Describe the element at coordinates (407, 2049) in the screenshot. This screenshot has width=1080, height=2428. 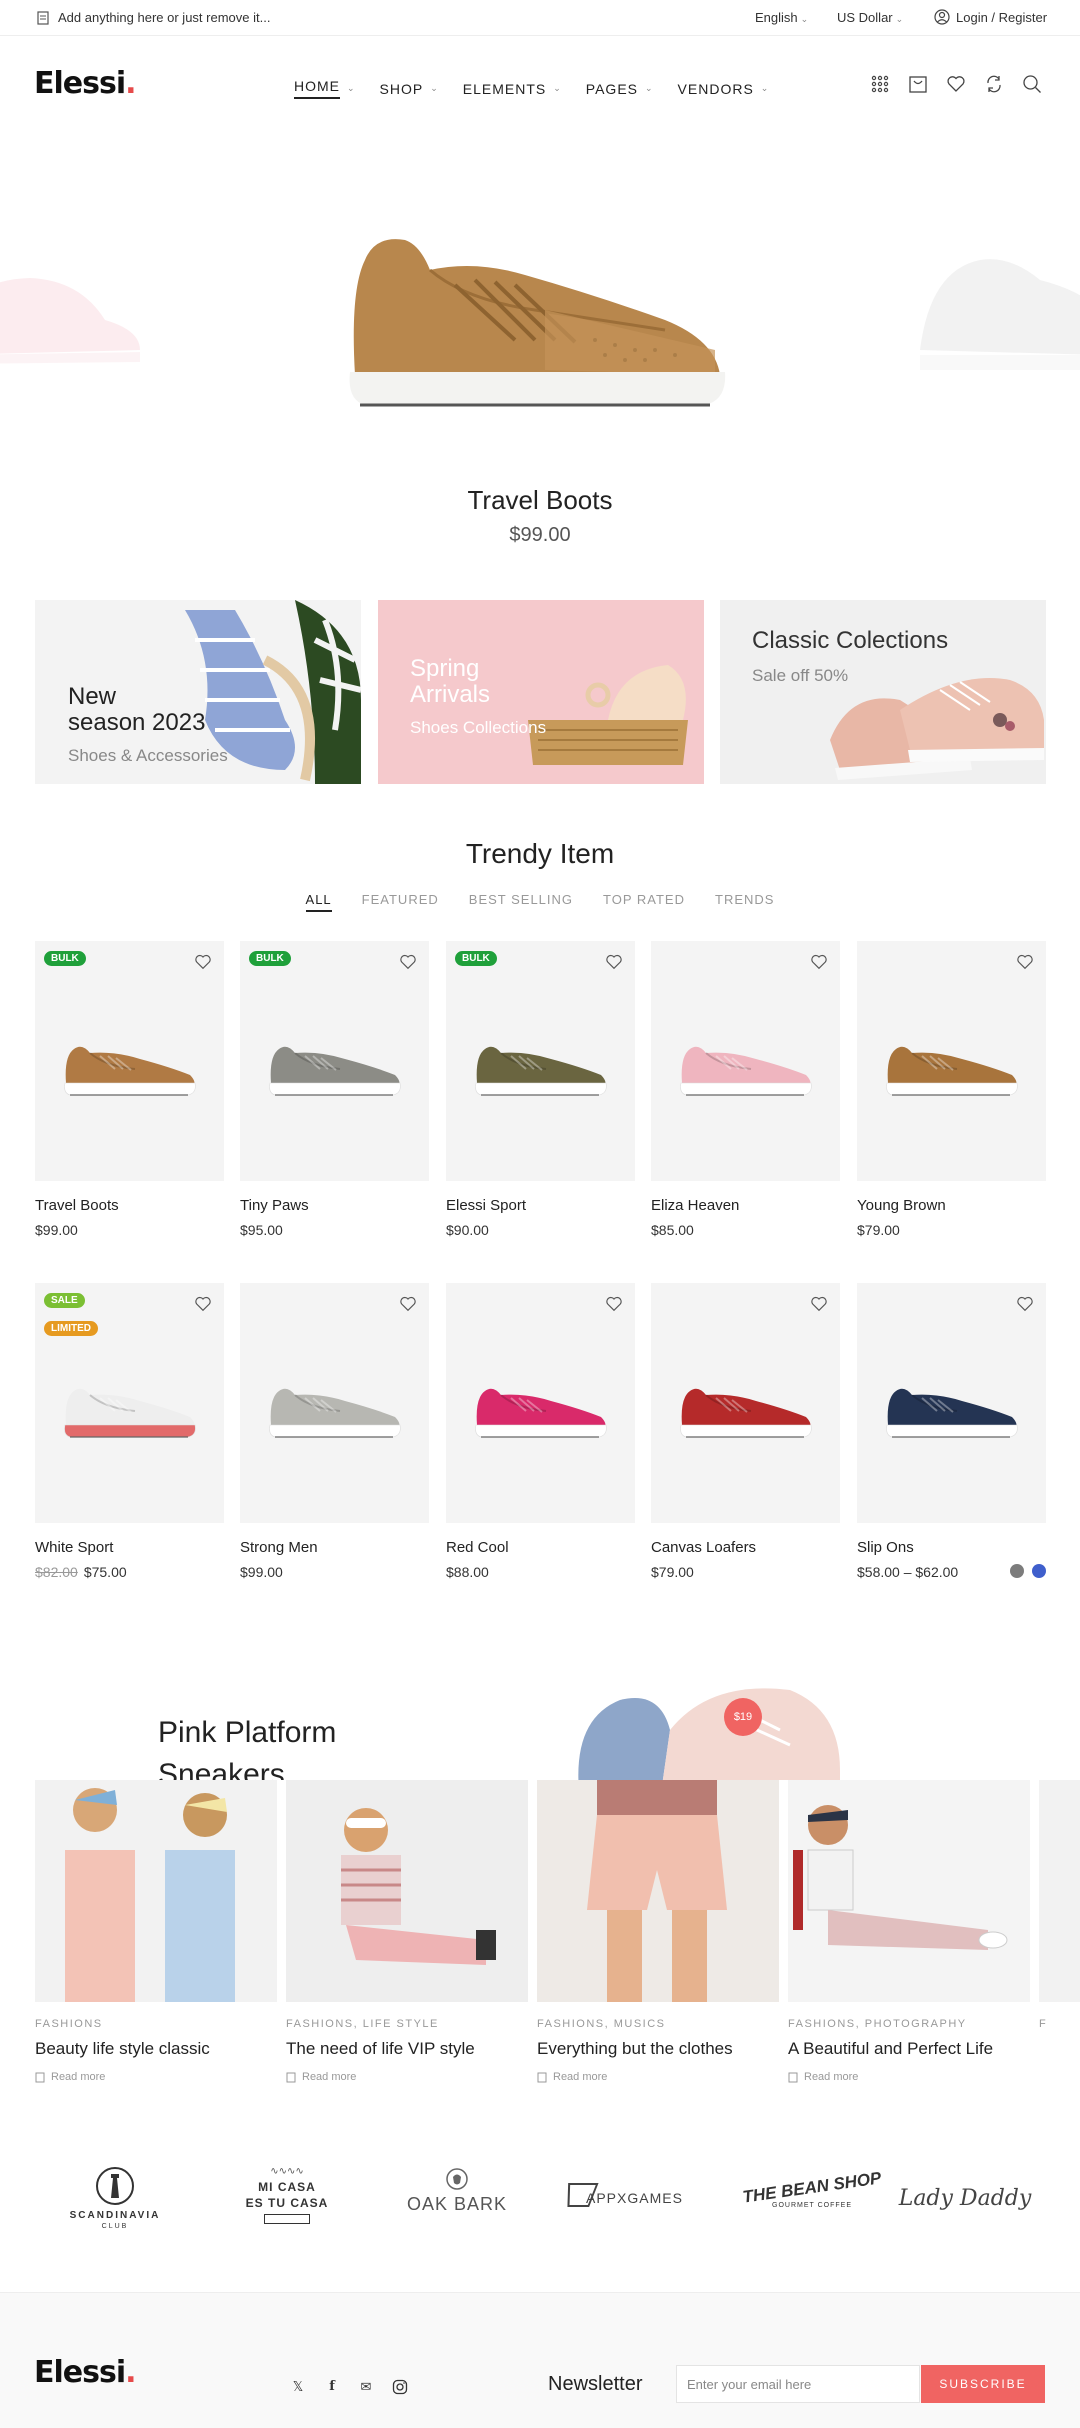
I see `blog-title: The need of life VIP style` at that location.